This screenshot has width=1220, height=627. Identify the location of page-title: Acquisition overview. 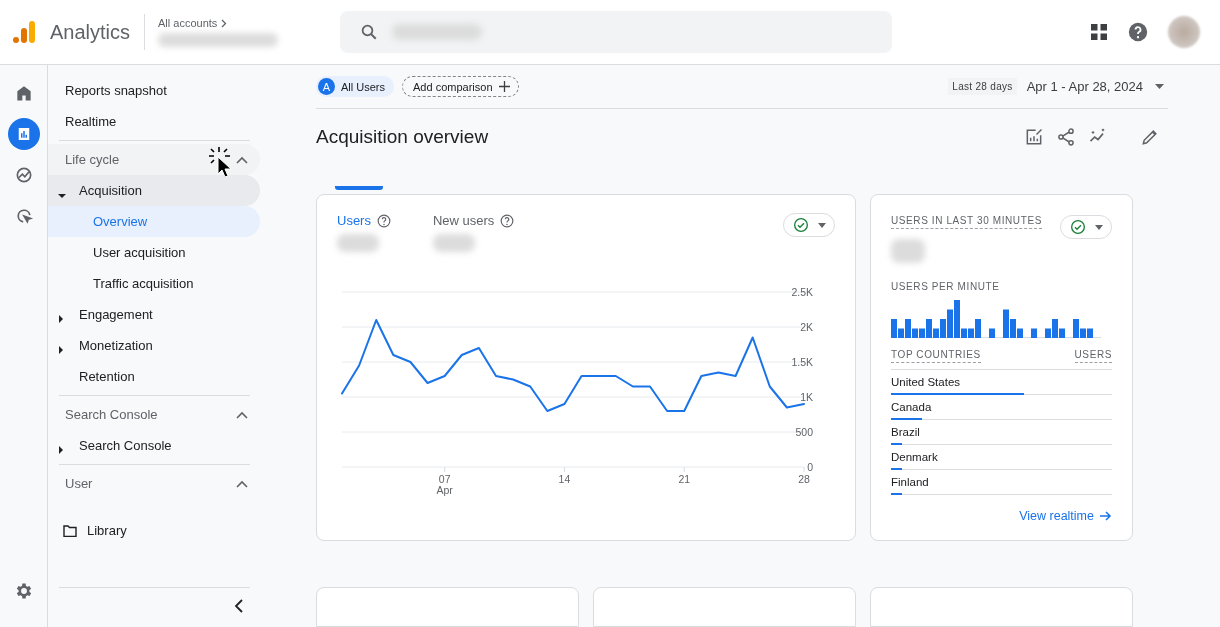
(402, 136).